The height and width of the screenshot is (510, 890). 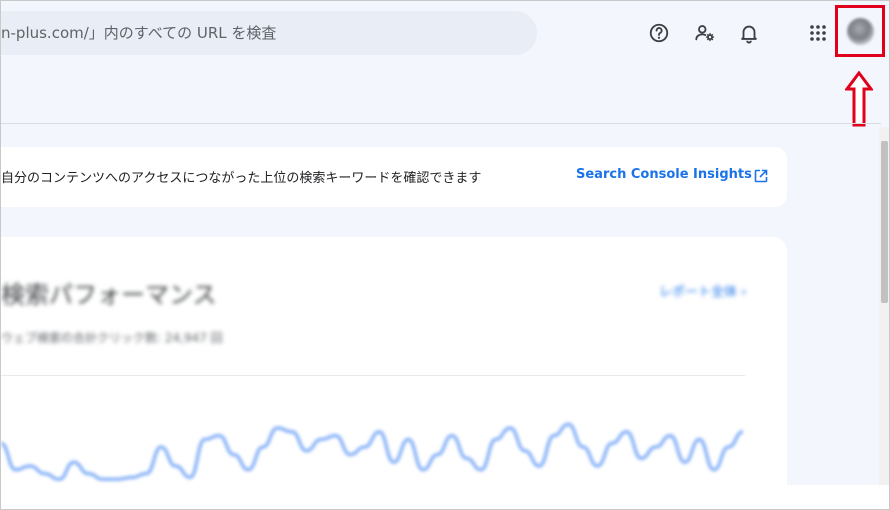 I want to click on google-apps-button, so click(x=818, y=33).